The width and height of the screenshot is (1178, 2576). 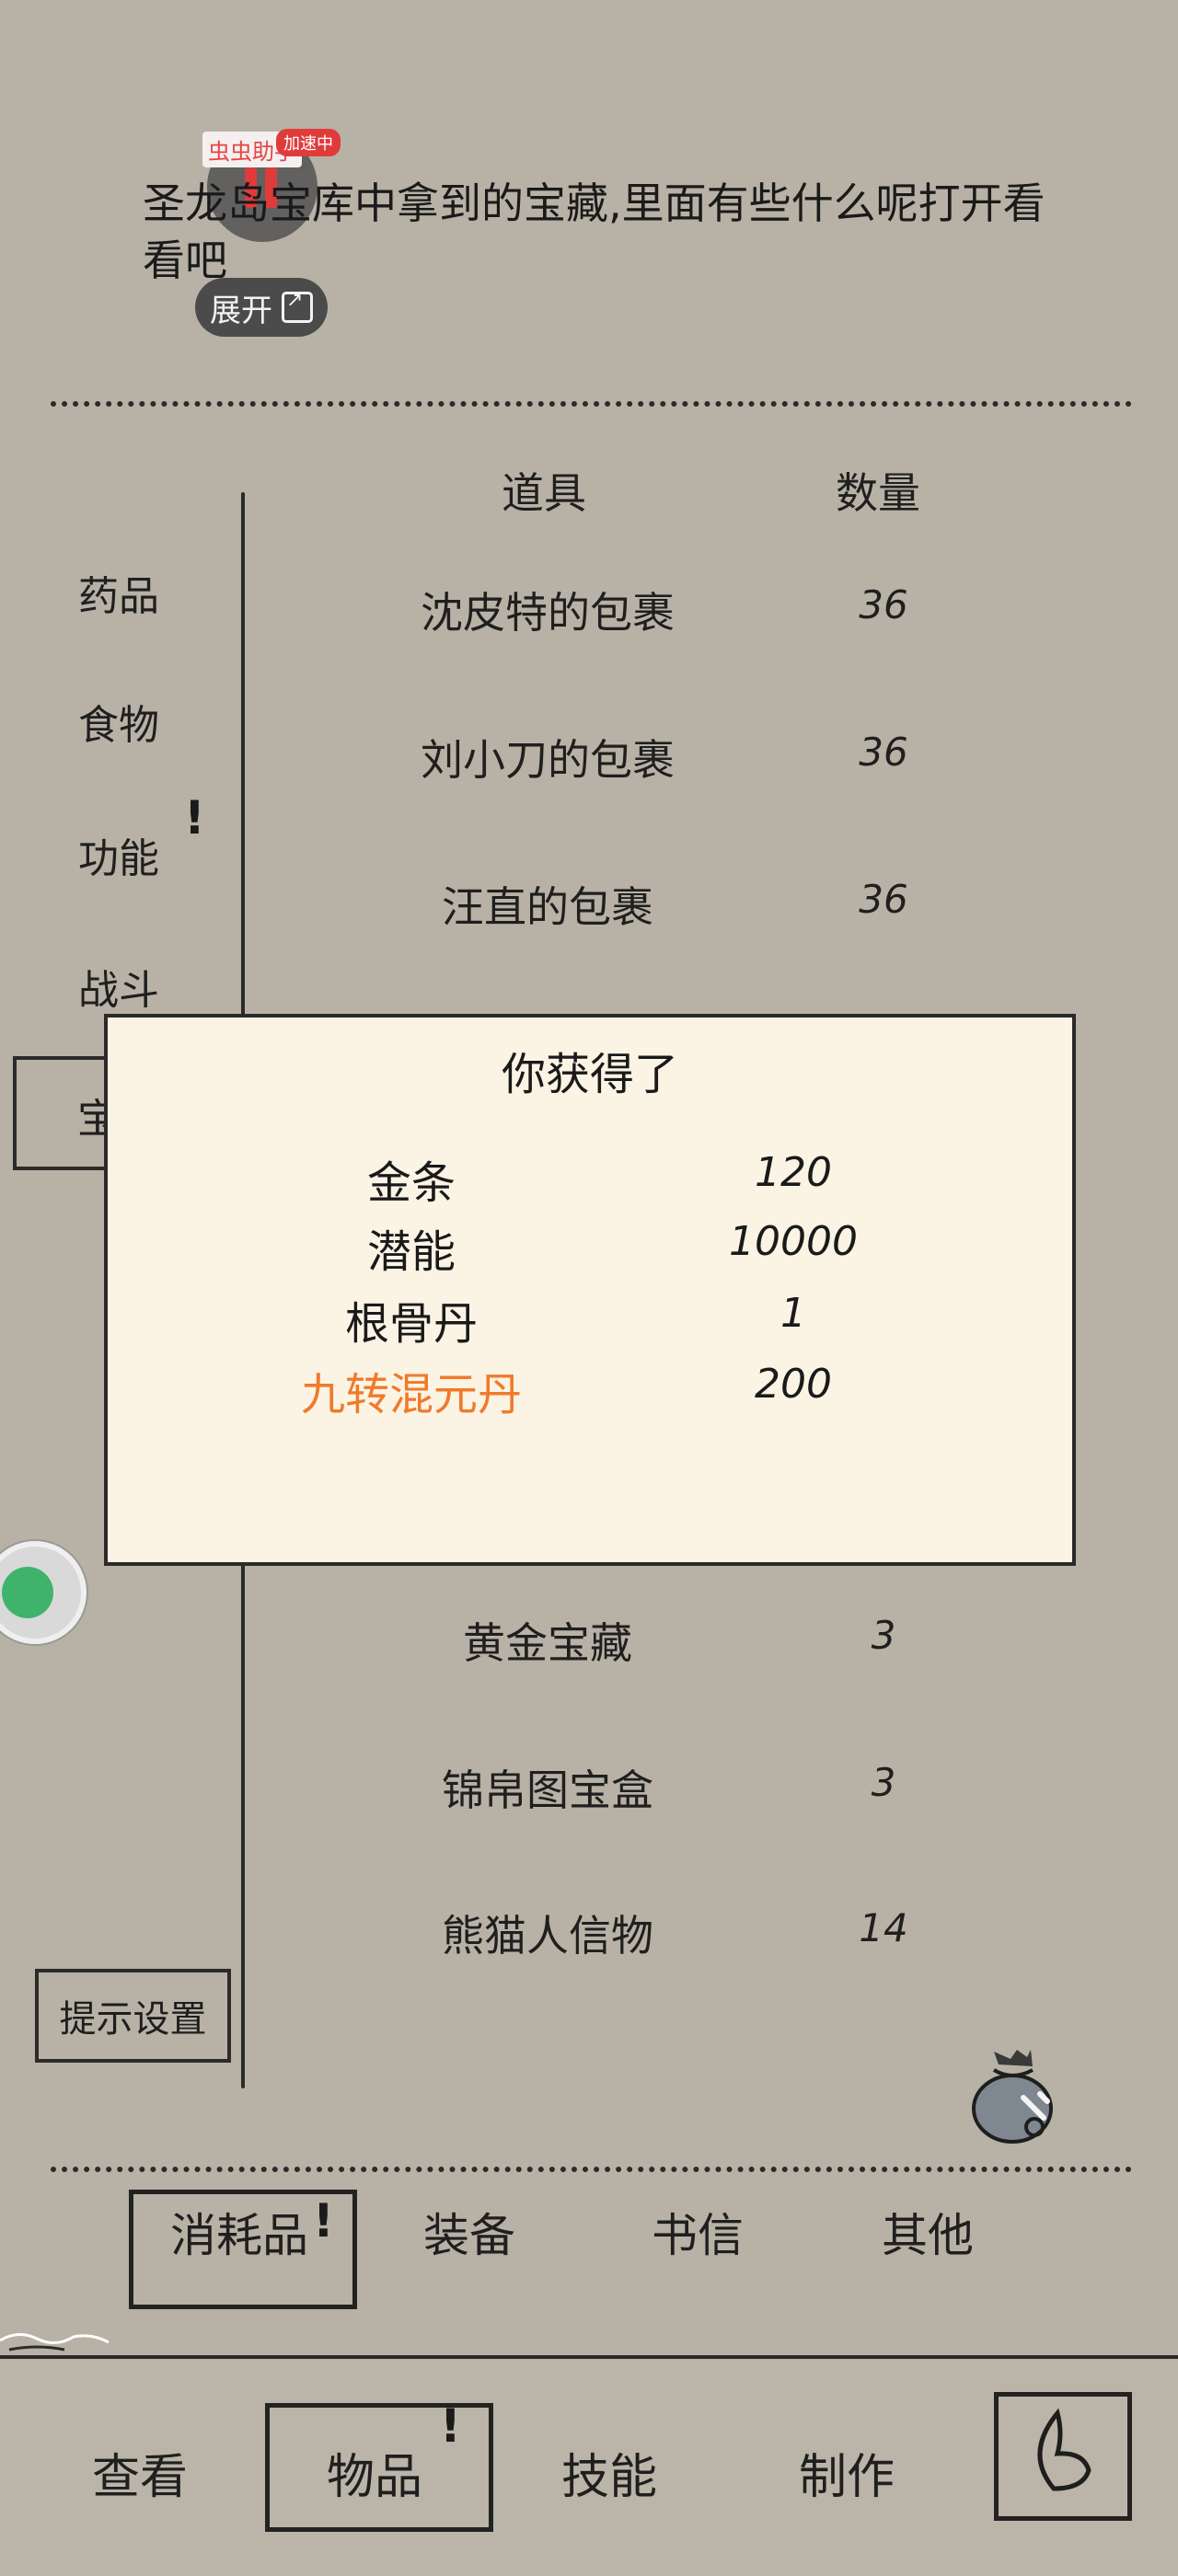 I want to click on back-button, so click(x=1063, y=2456).